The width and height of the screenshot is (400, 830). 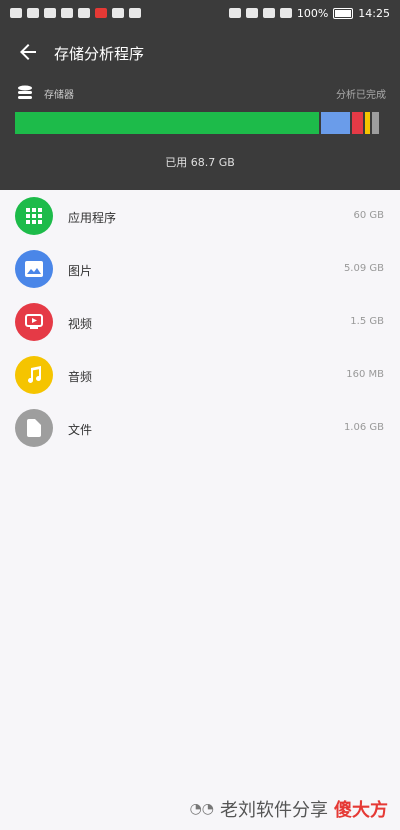 I want to click on app-notification-icon, so click(x=101, y=13).